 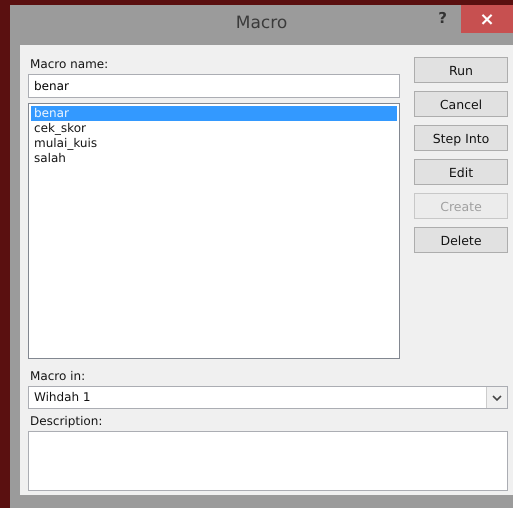 I want to click on macro-list-item: mulai_kuis, so click(x=214, y=143).